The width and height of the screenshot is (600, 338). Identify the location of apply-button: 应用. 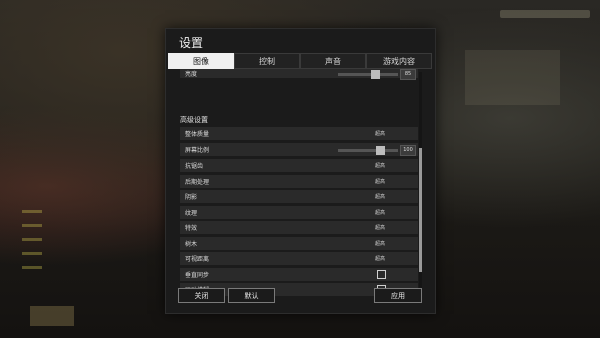
(398, 295).